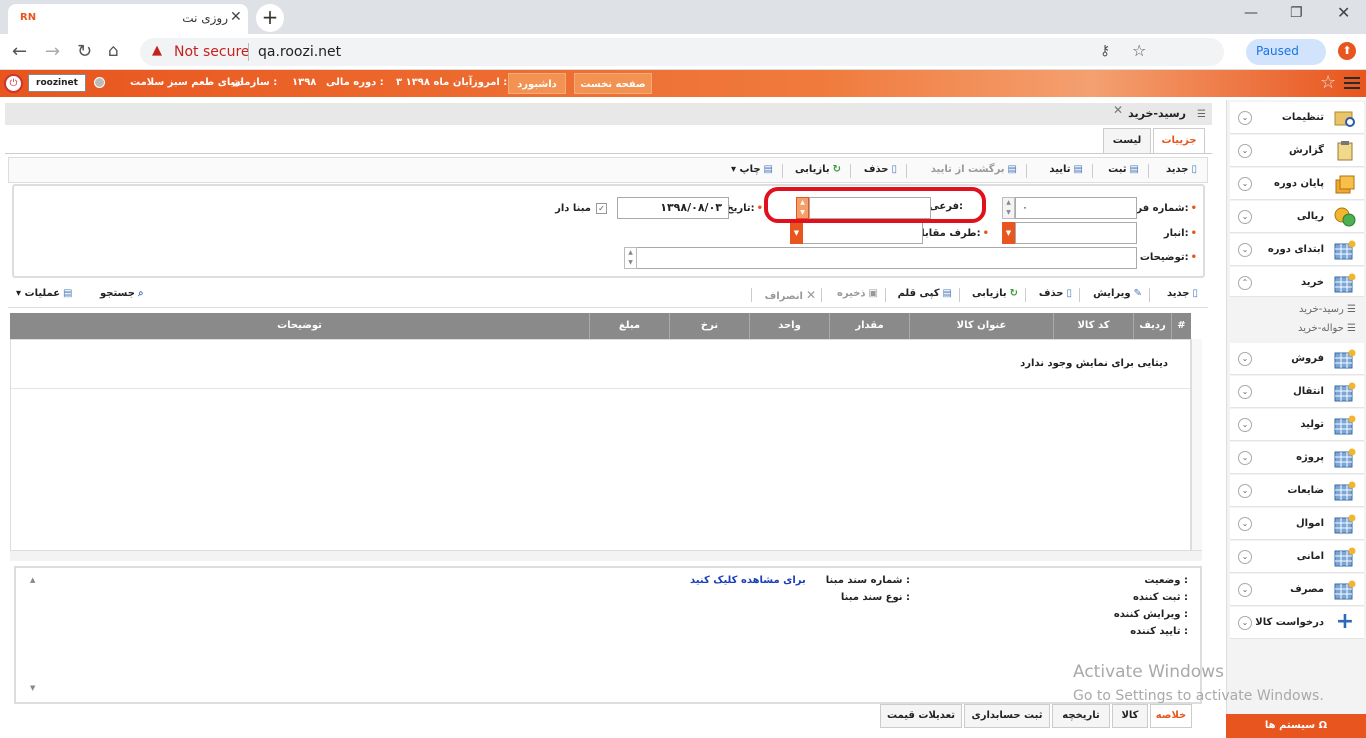  Describe the element at coordinates (1093, 326) in the screenshot. I see `col-code: کد کالا` at that location.